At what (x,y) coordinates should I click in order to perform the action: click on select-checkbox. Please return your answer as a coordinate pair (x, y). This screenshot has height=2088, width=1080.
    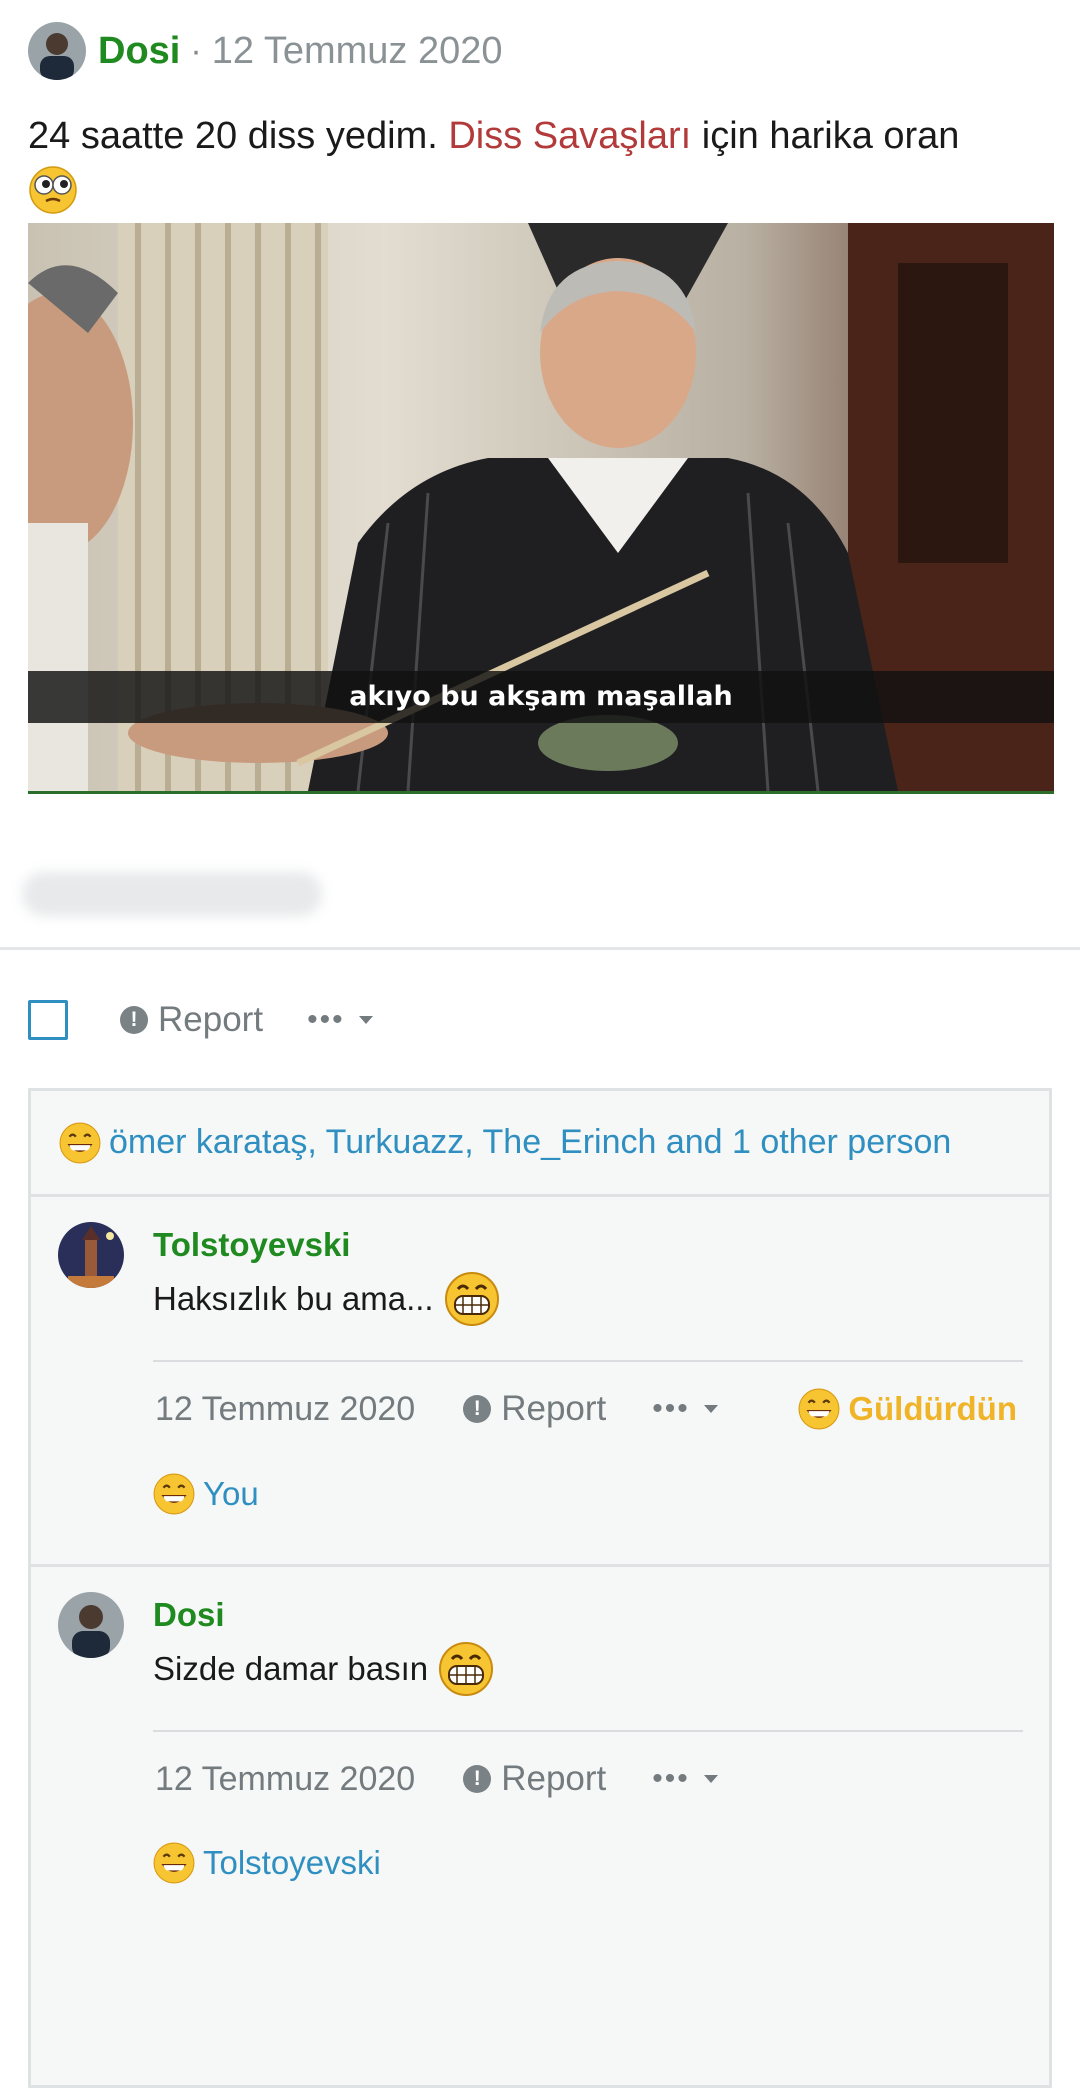
    Looking at the image, I should click on (48, 1020).